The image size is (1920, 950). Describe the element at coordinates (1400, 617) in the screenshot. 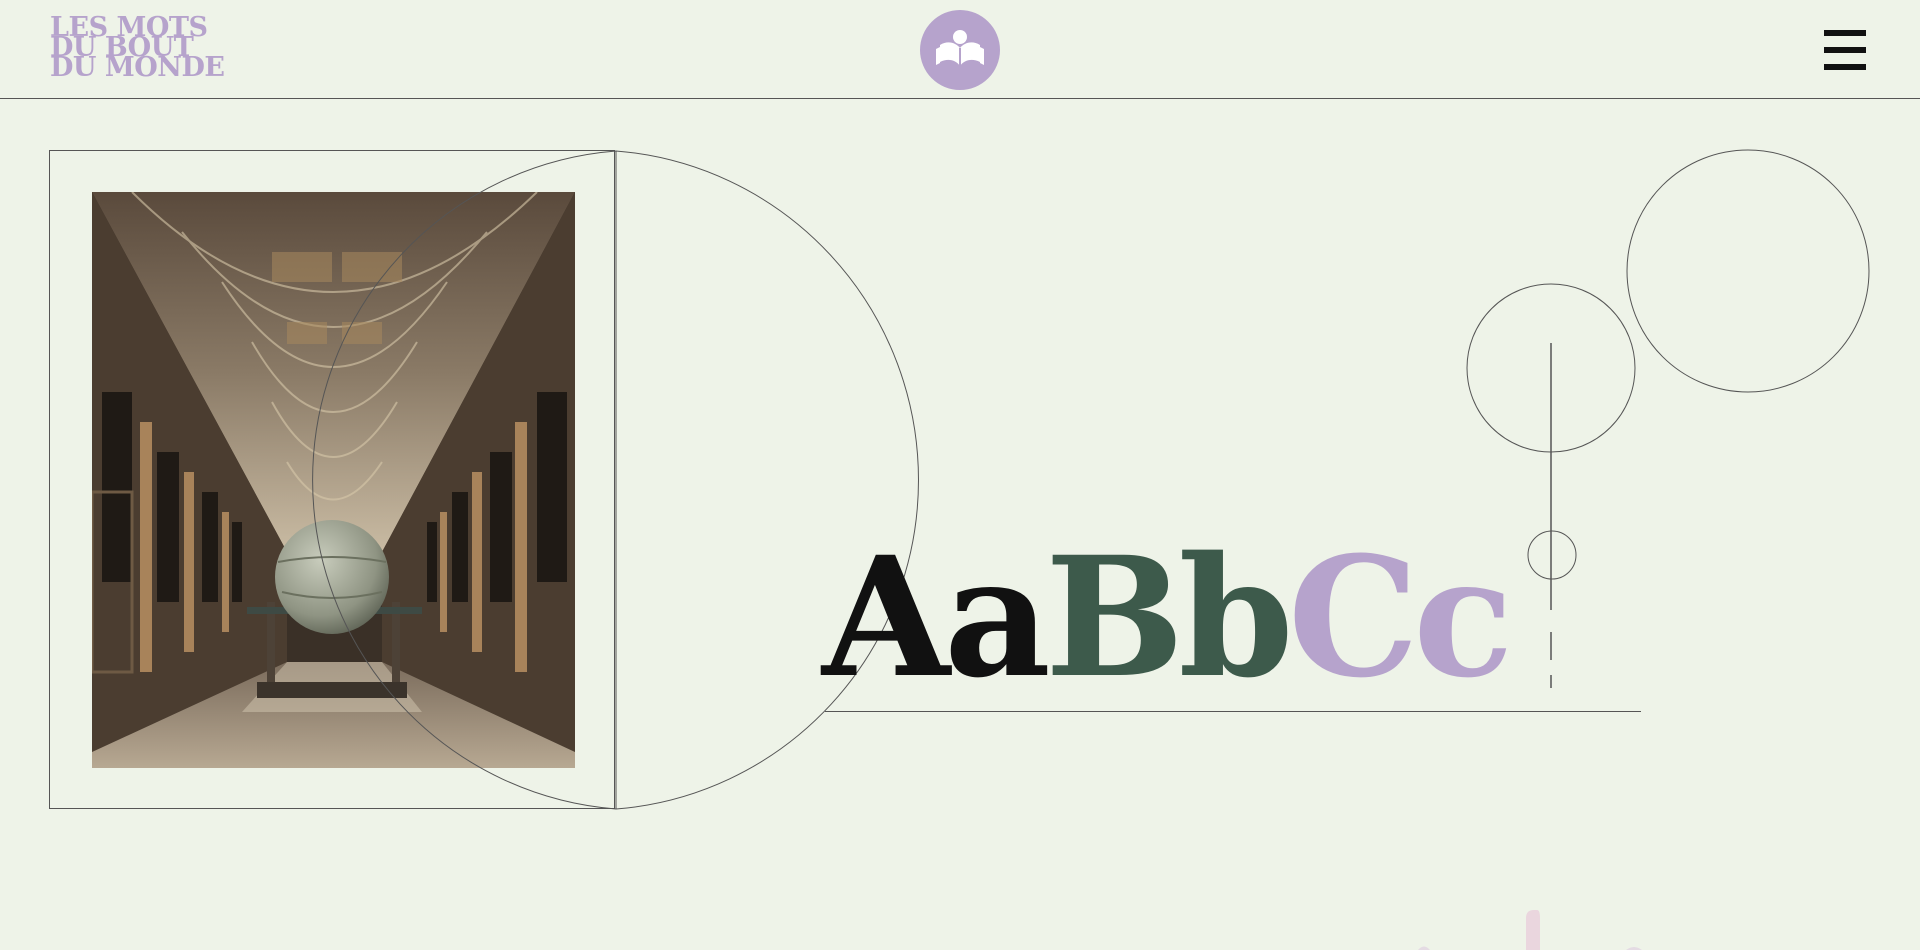

I see `specimen-cc: Cc` at that location.